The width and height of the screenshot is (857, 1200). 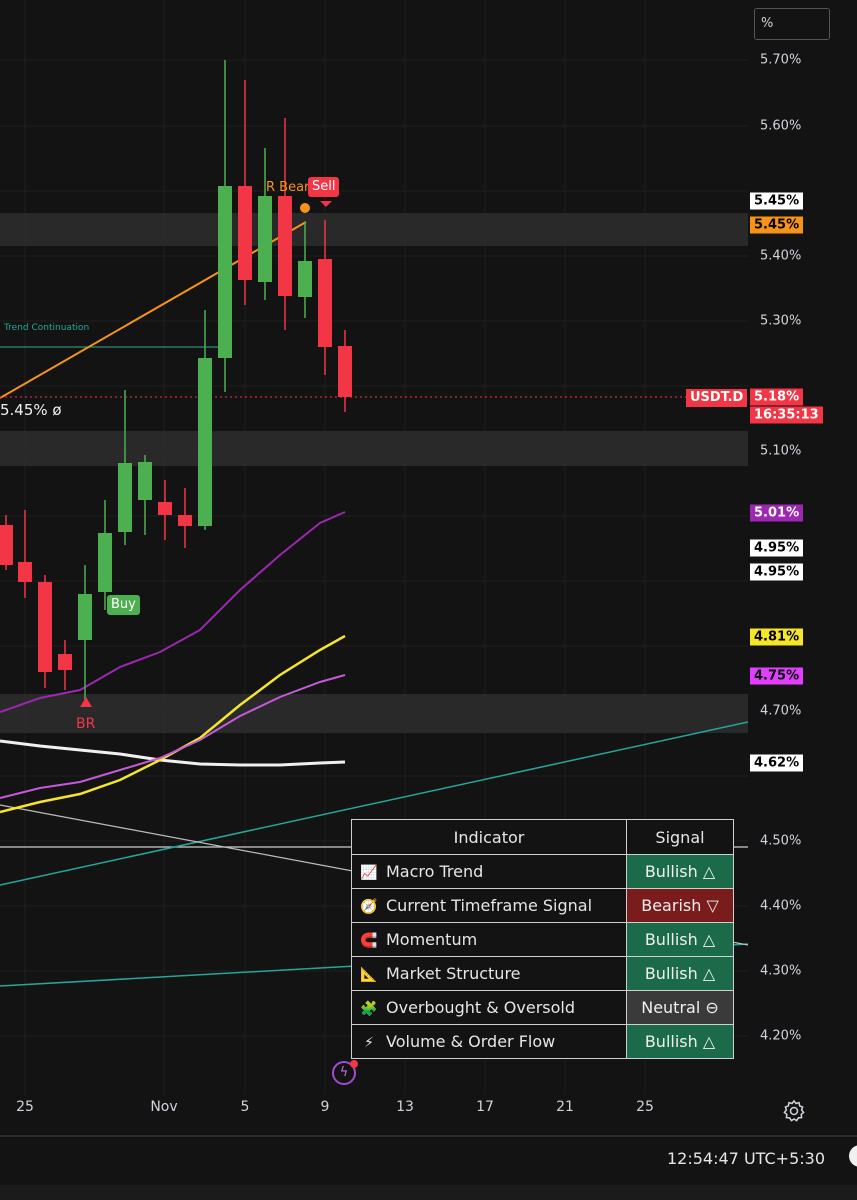 I want to click on lightning-icon: ⚡, so click(x=369, y=1043).